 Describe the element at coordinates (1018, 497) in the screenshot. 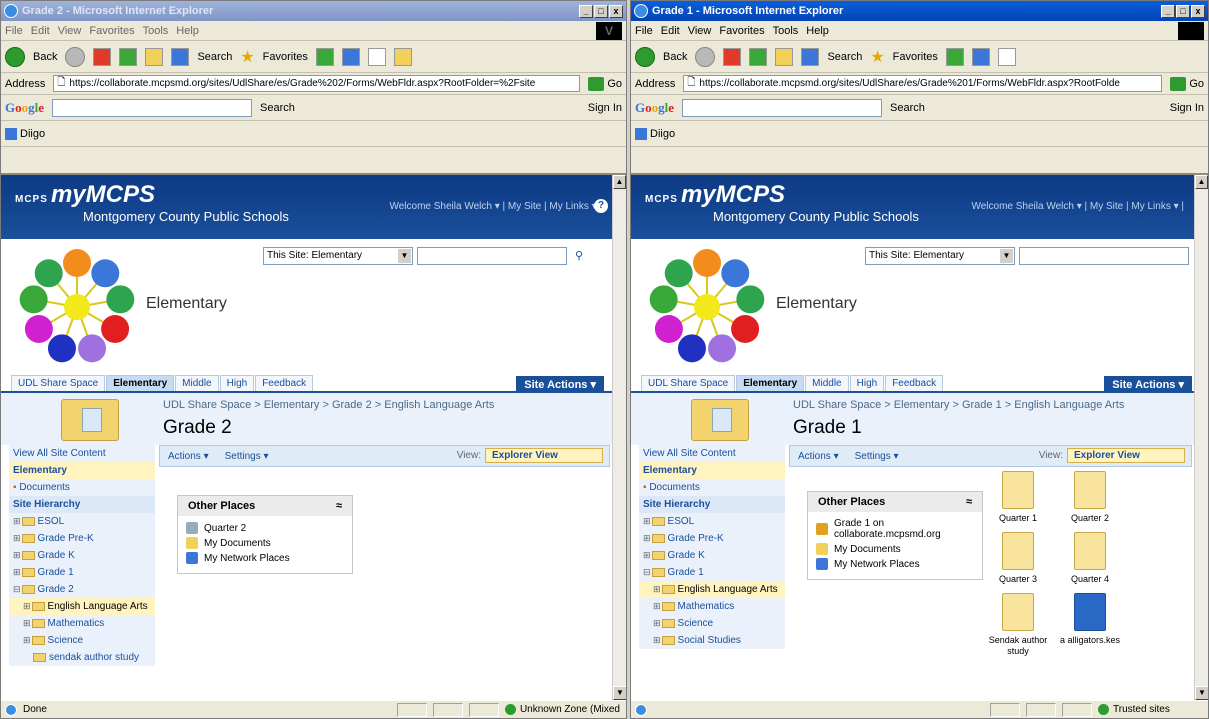

I see `folder-quarter-1: Quarter 1` at that location.